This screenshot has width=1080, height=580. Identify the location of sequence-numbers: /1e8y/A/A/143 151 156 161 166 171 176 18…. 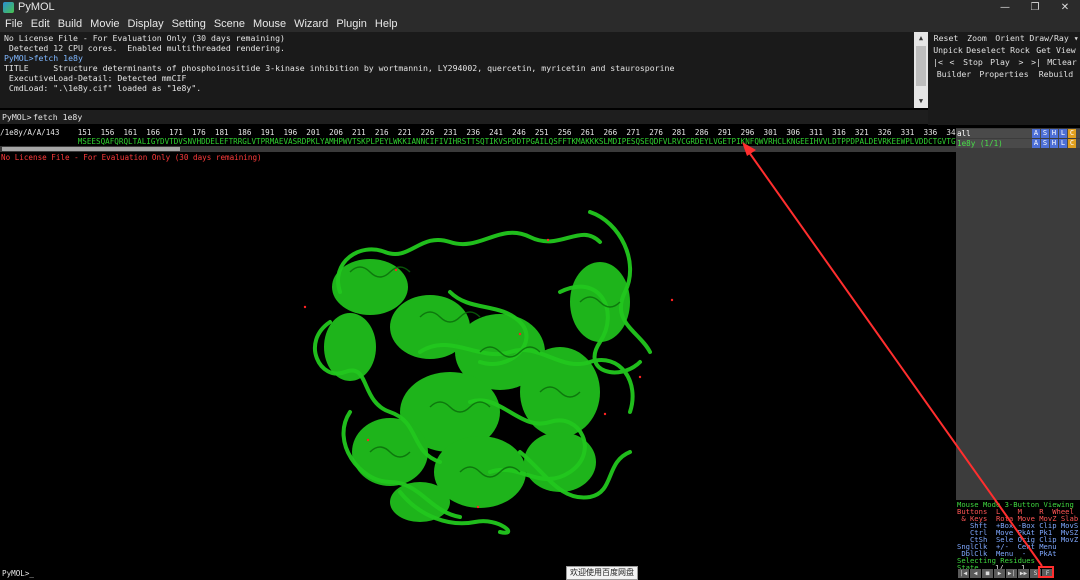
(478, 132).